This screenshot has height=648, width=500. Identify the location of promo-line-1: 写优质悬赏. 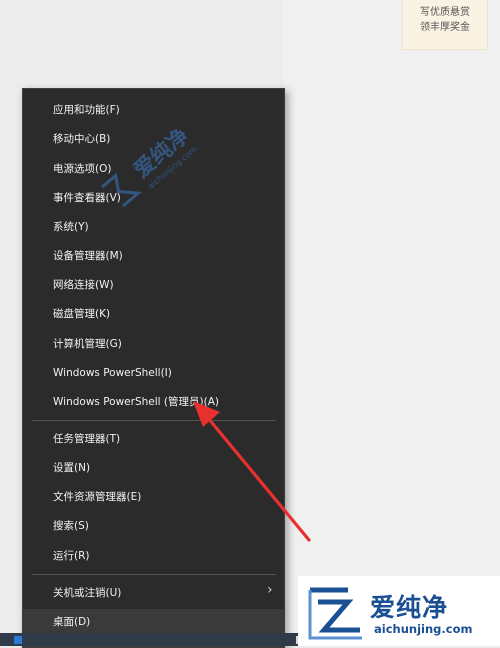
(445, 12).